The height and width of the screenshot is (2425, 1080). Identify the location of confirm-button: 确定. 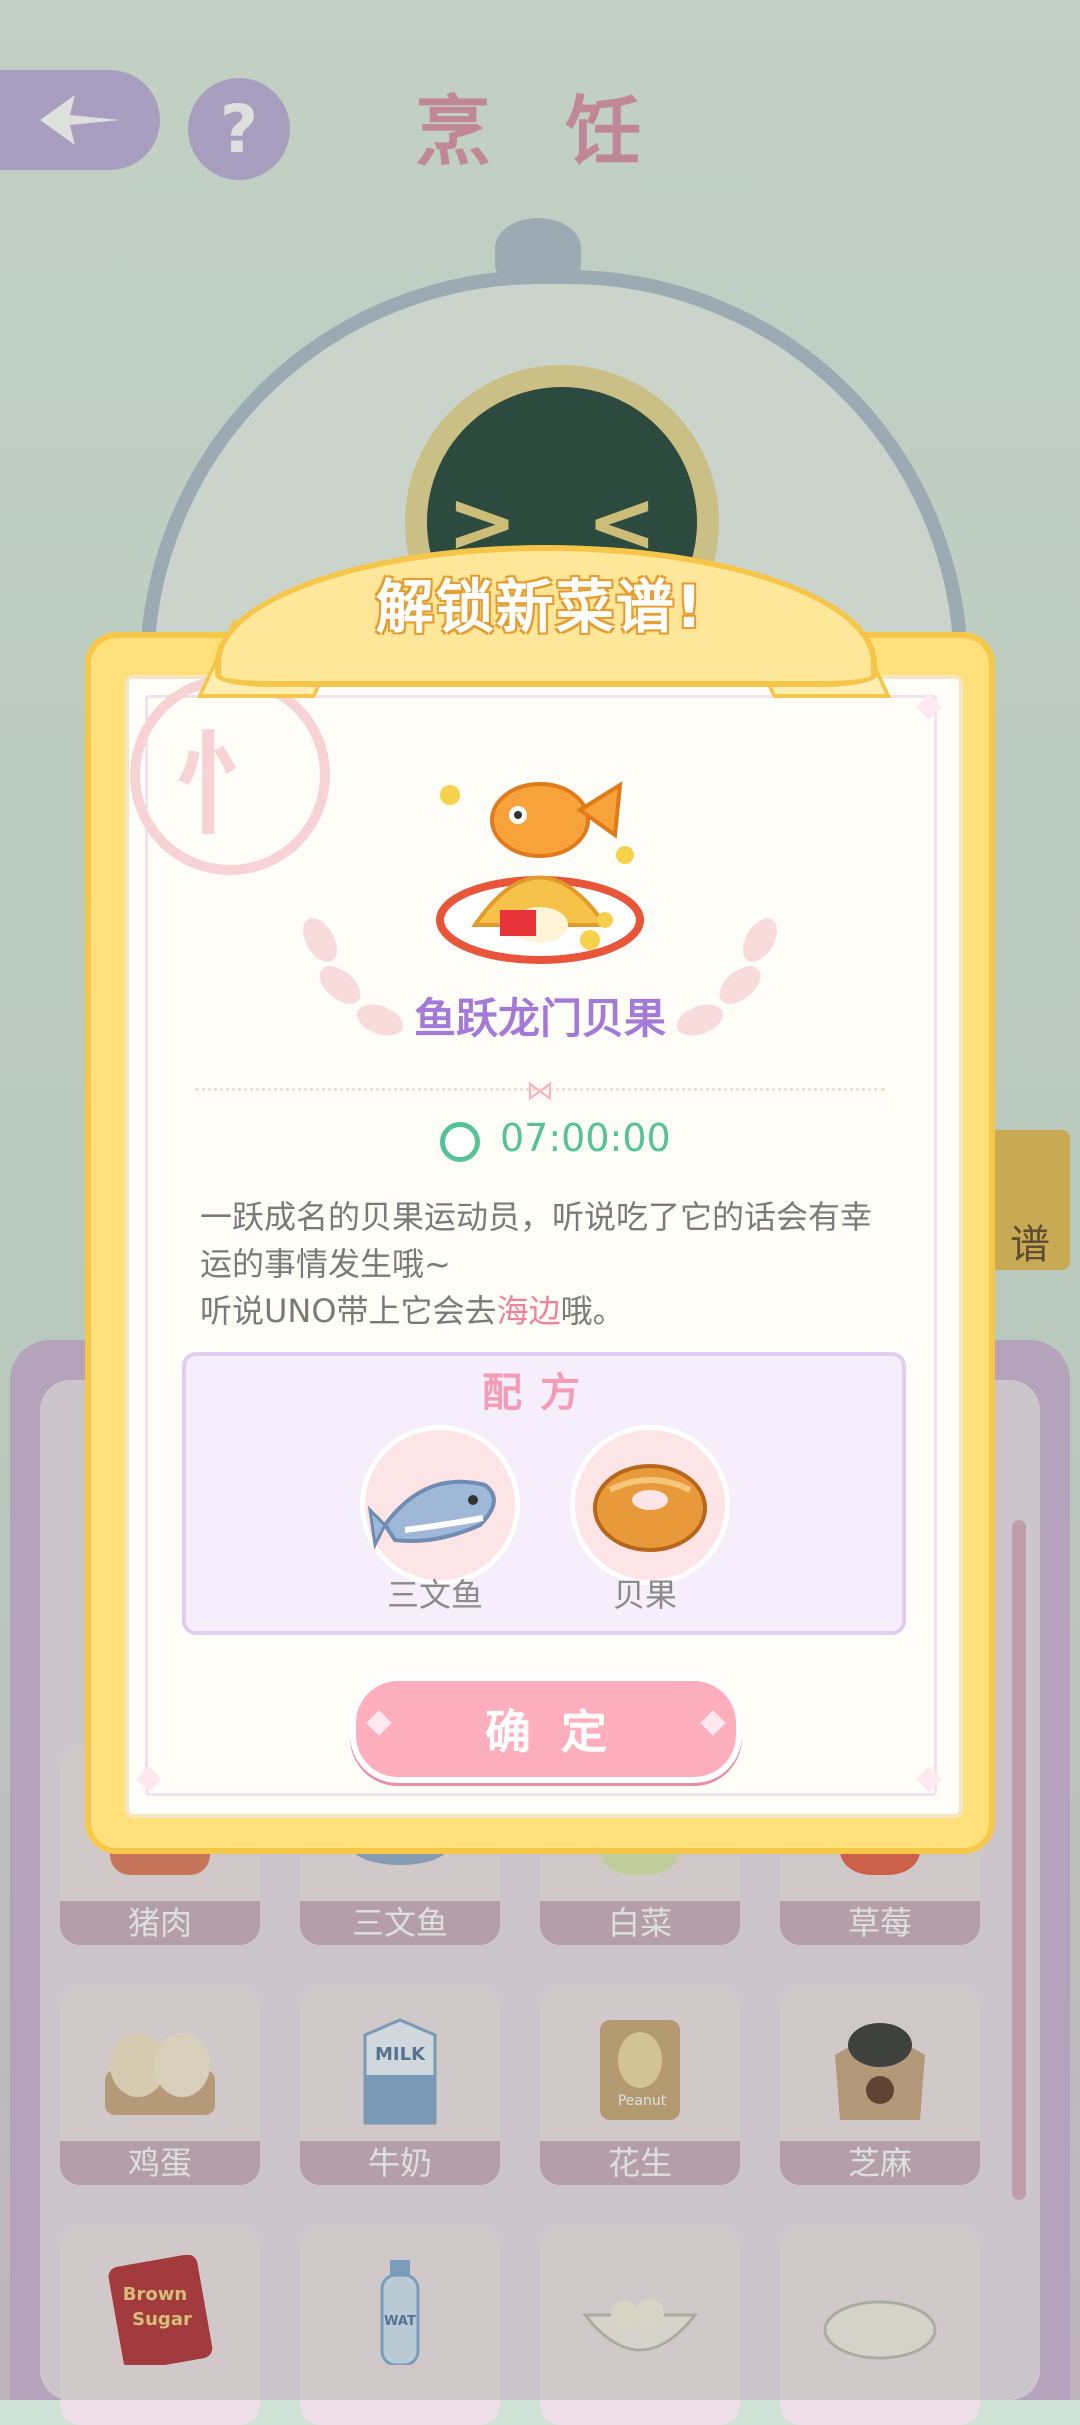
(546, 1729).